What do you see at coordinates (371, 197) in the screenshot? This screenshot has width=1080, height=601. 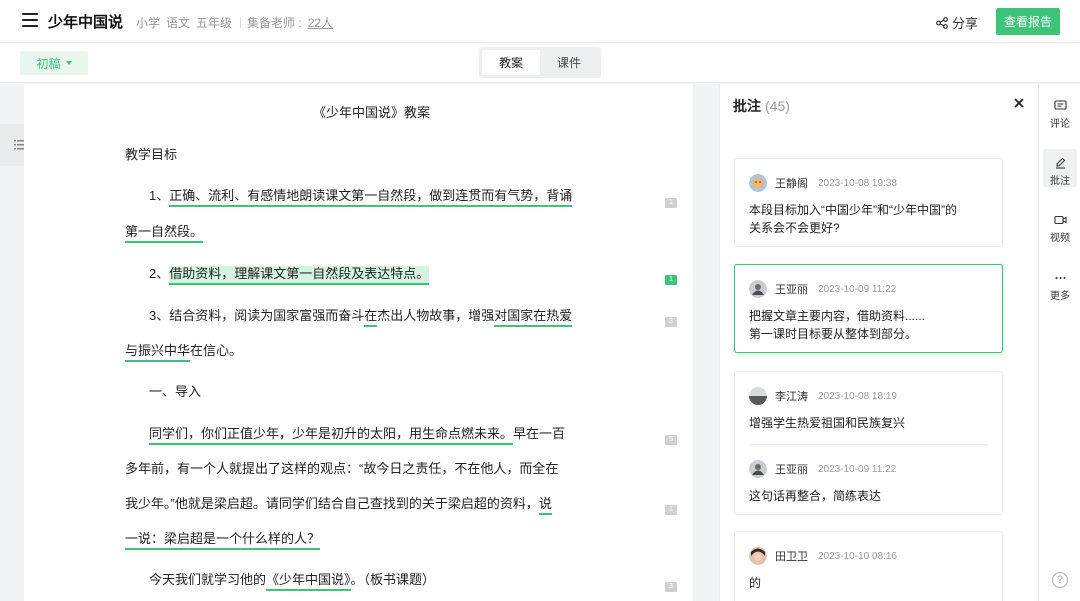 I see `annotated-text: 正确、流利、有感情地朗读课文第一自然段，做到连贯而有气势，背诵` at bounding box center [371, 197].